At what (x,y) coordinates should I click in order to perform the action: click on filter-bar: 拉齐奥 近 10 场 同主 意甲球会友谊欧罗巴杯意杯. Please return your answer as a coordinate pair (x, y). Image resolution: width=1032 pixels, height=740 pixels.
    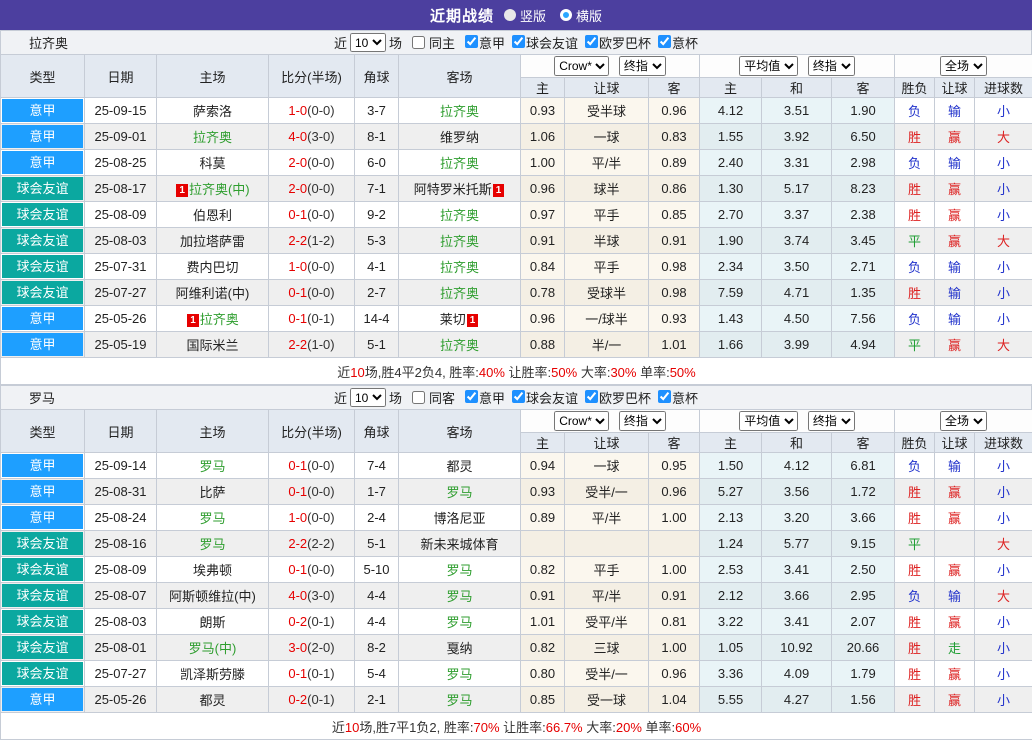
    Looking at the image, I should click on (516, 42).